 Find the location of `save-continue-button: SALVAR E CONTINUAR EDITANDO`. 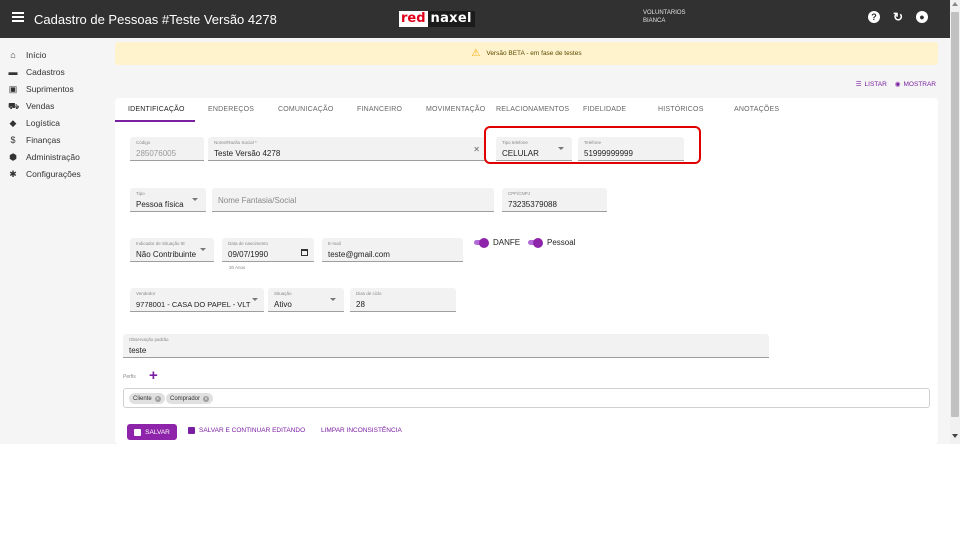

save-continue-button: SALVAR E CONTINUAR EDITANDO is located at coordinates (246, 430).